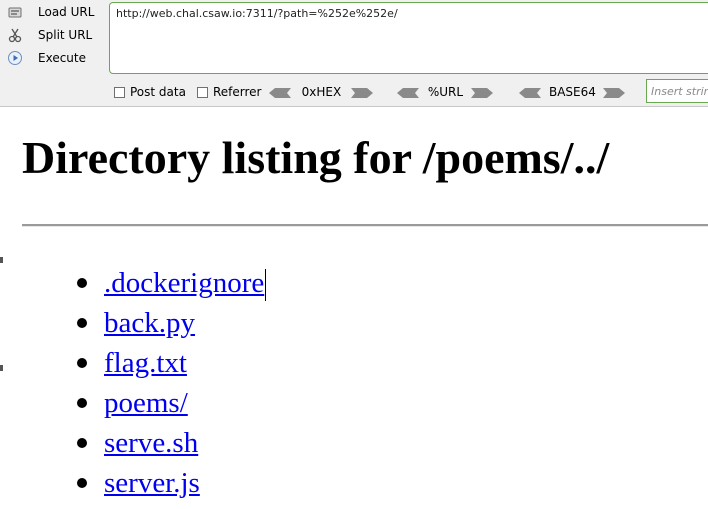  What do you see at coordinates (152, 483) in the screenshot?
I see `file-link-server-js: server.js` at bounding box center [152, 483].